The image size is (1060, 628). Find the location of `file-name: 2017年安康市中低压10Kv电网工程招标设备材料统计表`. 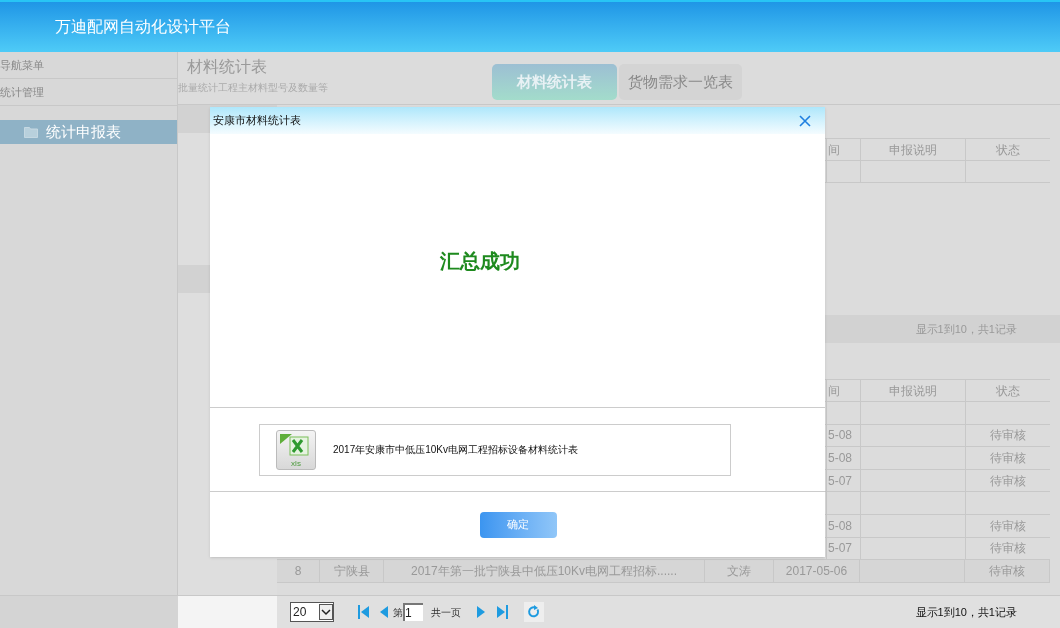

file-name: 2017年安康市中低压10Kv电网工程招标设备材料统计表 is located at coordinates (456, 450).